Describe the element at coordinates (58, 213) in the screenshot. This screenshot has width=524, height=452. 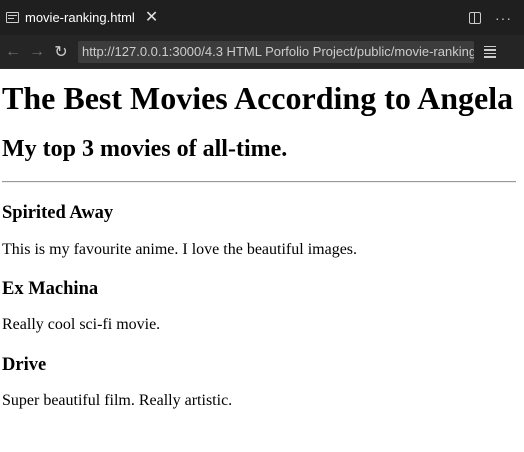
I see `movie-title: Spirited Away` at that location.